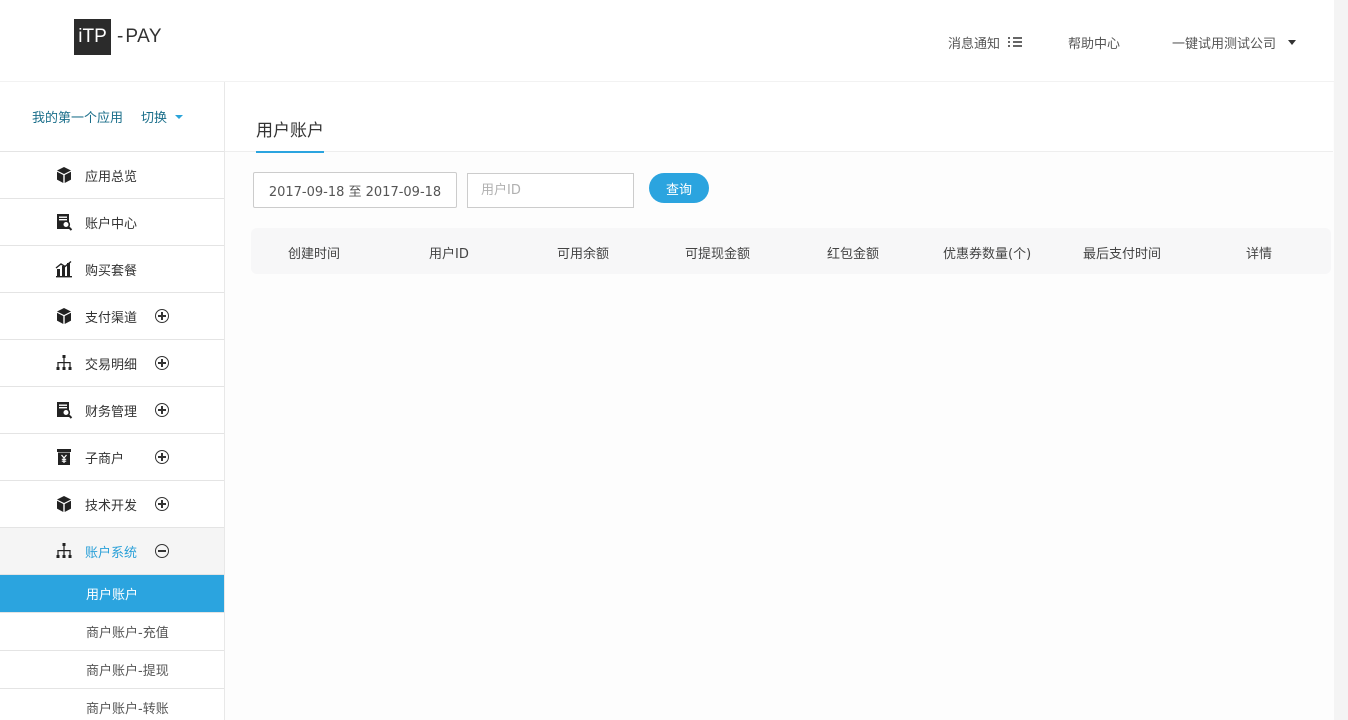 The height and width of the screenshot is (720, 1348). Describe the element at coordinates (449, 254) in the screenshot. I see `column-header-user-id: 用户ID` at that location.